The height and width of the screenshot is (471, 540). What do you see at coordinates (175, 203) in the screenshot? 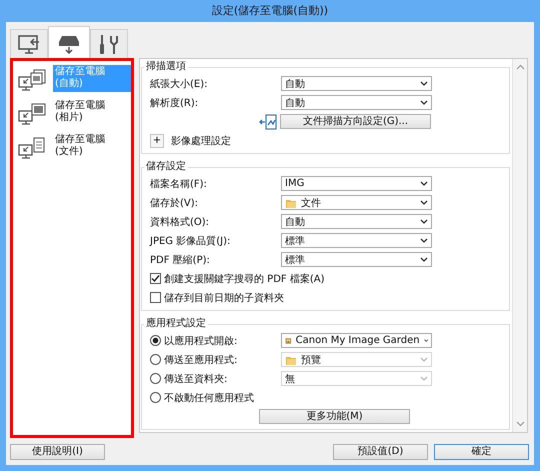
I see `field-label: 儲存於(V):` at bounding box center [175, 203].